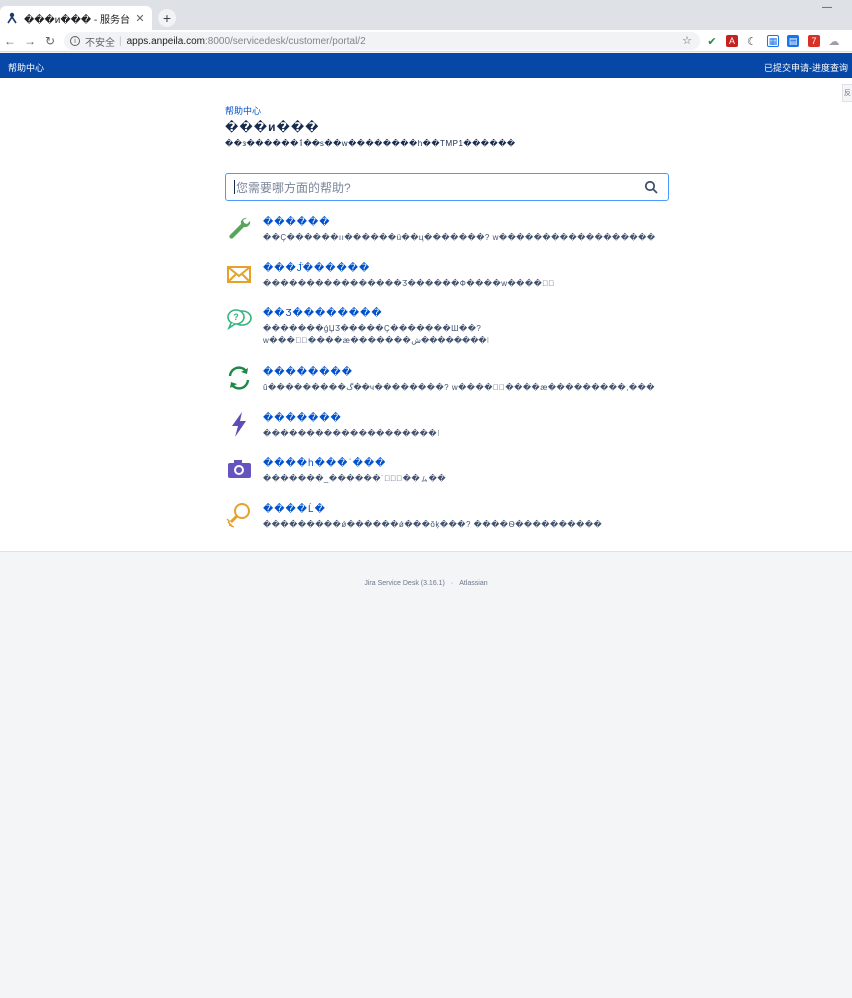 Image resolution: width=852 pixels, height=998 pixels. Describe the element at coordinates (239, 274) in the screenshot. I see `envelope-icon` at that location.